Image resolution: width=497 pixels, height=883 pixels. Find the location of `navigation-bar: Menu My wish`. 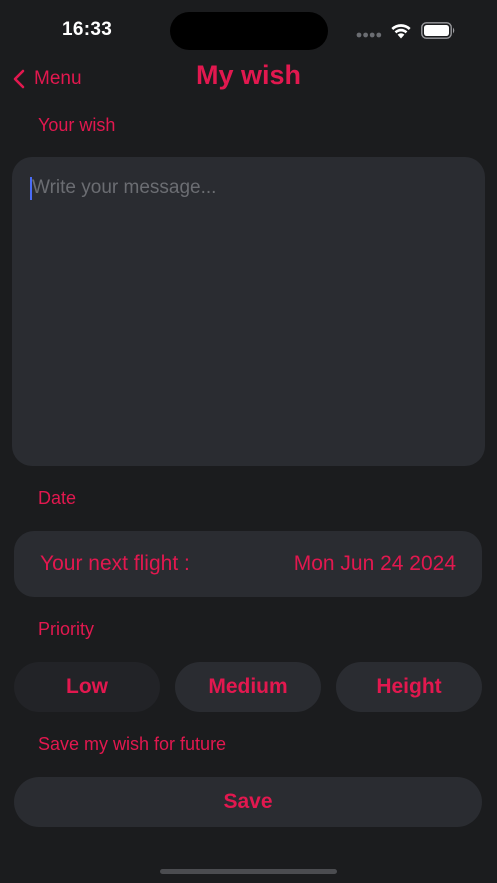

navigation-bar: Menu My wish is located at coordinates (248, 78).